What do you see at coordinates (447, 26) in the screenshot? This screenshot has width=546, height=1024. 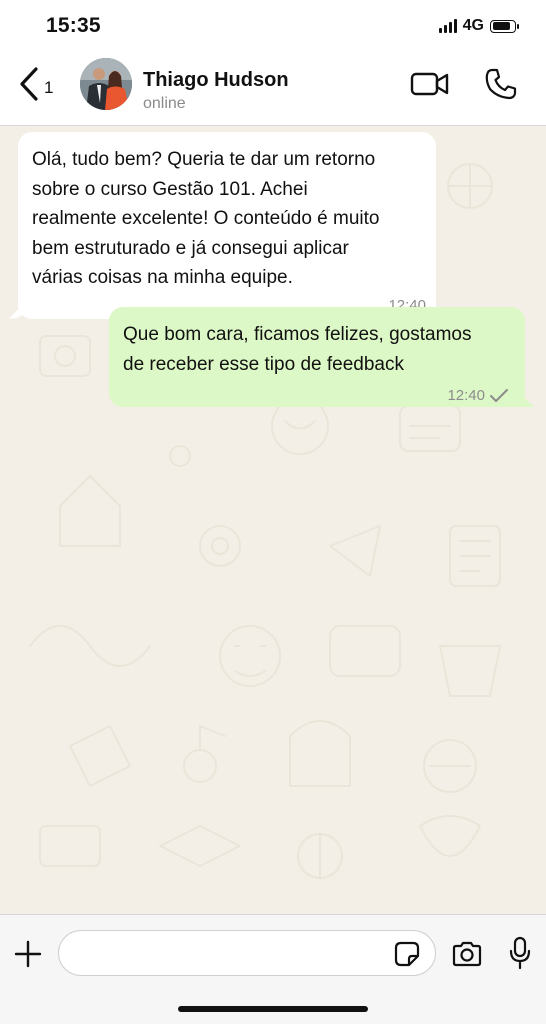 I see `signal-strength-icon` at bounding box center [447, 26].